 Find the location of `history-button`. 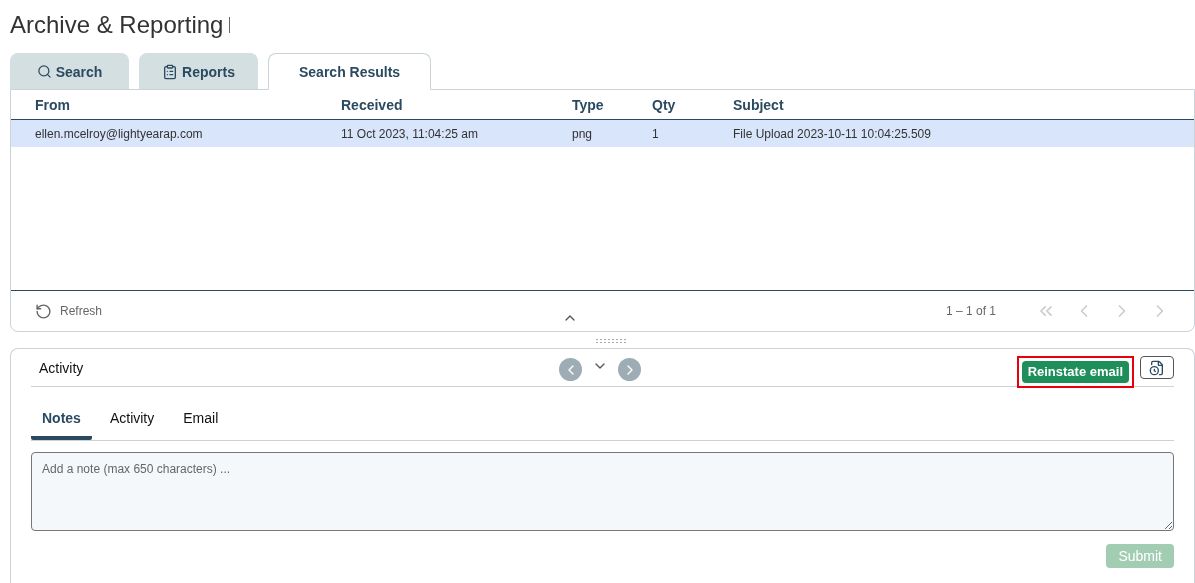

history-button is located at coordinates (1157, 367).